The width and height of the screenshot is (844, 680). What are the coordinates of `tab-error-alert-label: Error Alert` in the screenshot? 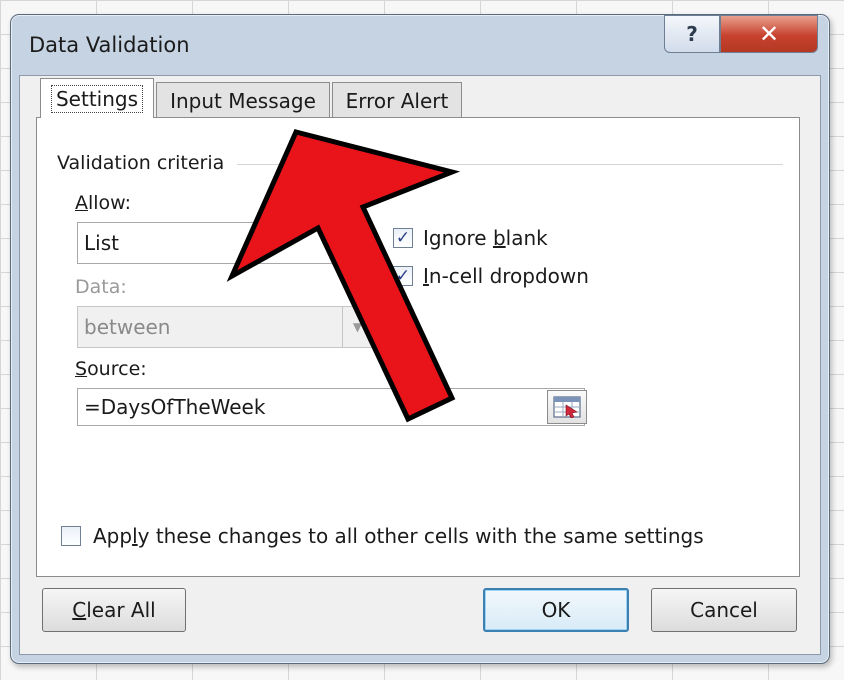 It's located at (397, 100).